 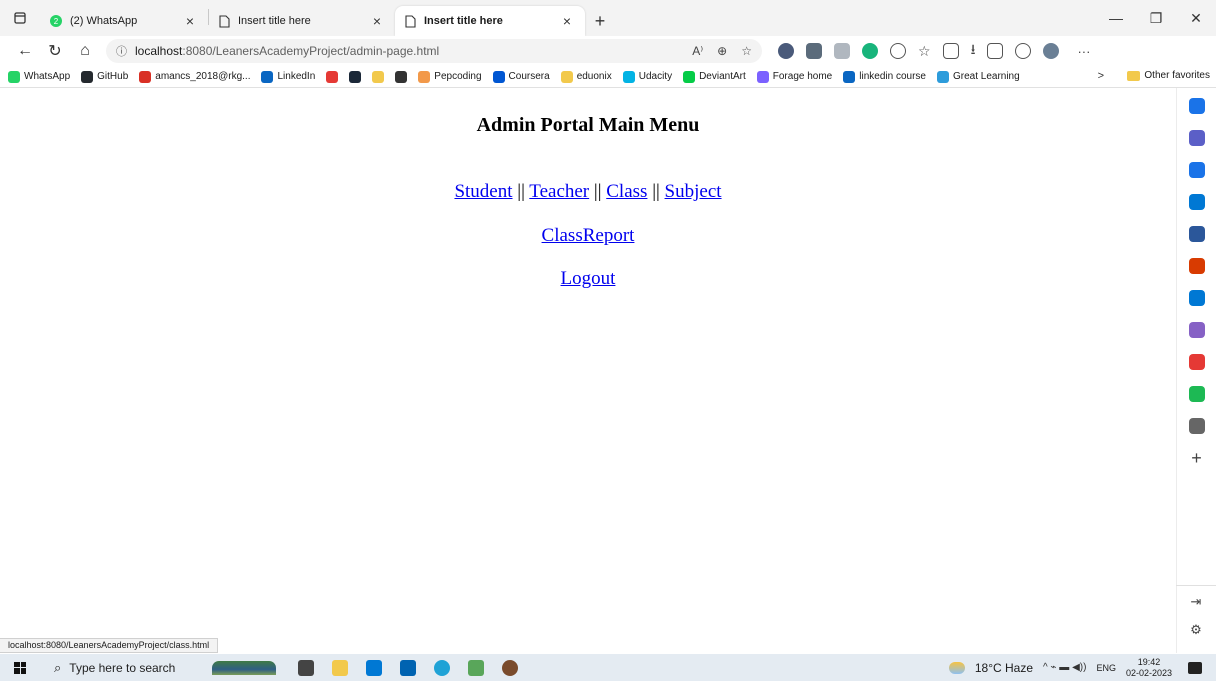 What do you see at coordinates (559, 191) in the screenshot?
I see `teacher-link: Teacher` at bounding box center [559, 191].